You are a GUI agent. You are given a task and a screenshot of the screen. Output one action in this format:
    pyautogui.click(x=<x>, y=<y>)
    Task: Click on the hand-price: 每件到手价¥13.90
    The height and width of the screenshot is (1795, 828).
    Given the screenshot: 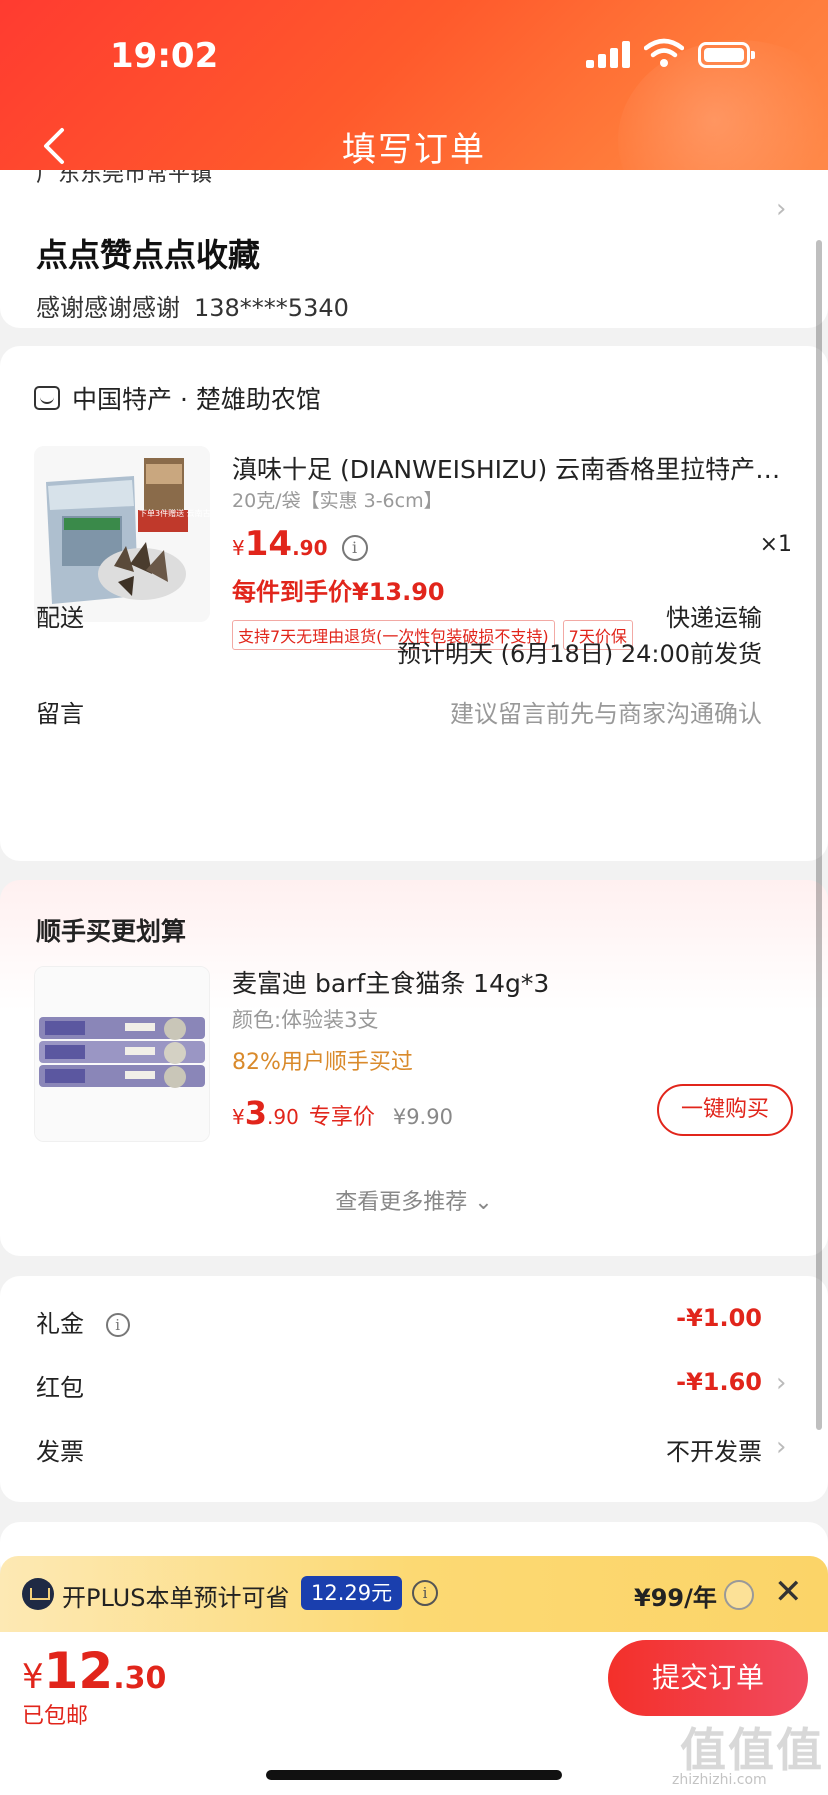 What is the action you would take?
    pyautogui.click(x=338, y=592)
    